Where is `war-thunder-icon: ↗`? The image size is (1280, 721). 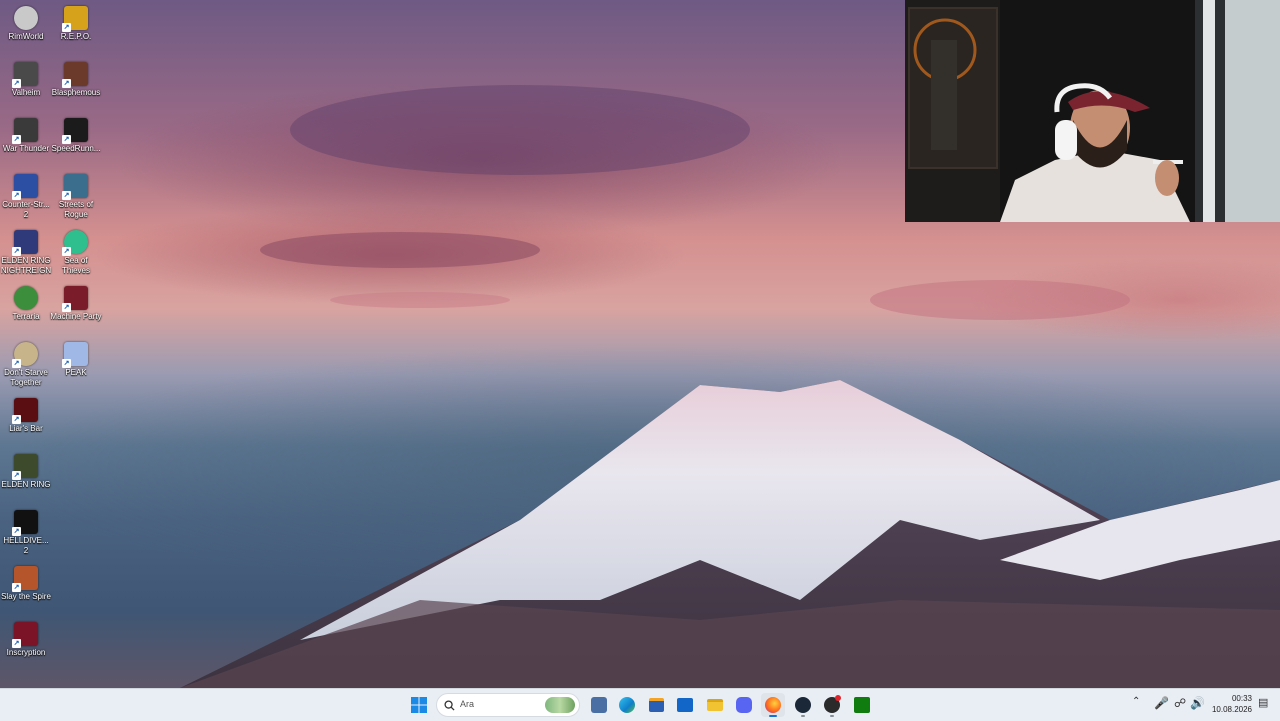 war-thunder-icon: ↗ is located at coordinates (25, 131).